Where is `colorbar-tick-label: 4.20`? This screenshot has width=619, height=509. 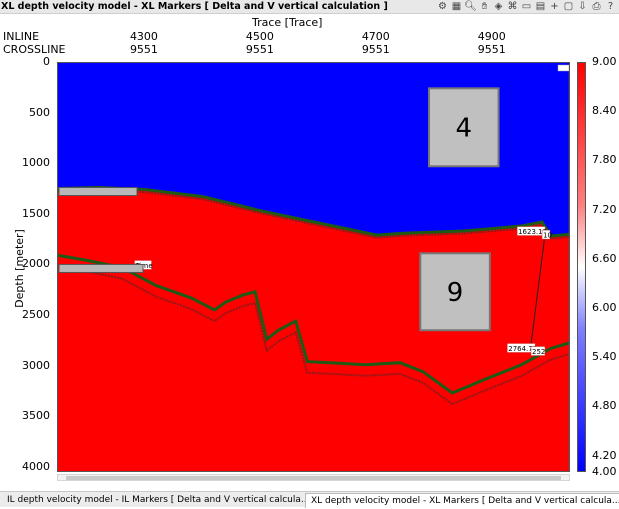 colorbar-tick-label: 4.20 is located at coordinates (604, 455).